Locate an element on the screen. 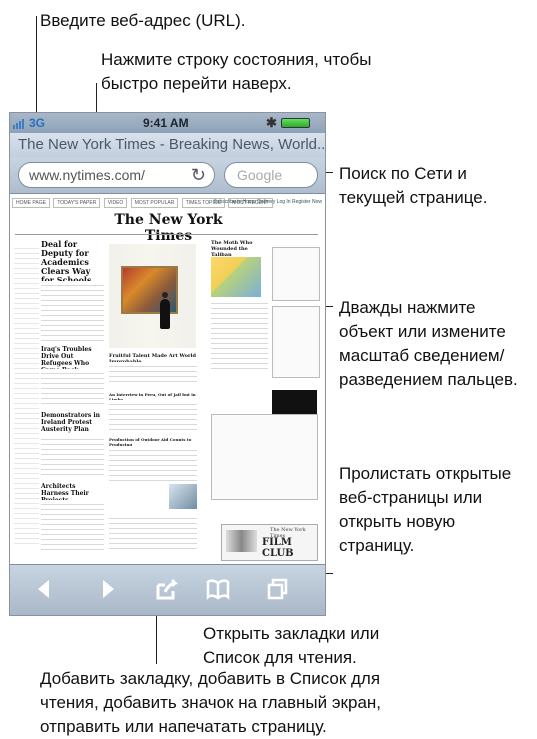  story-2-text is located at coordinates (72, 387).